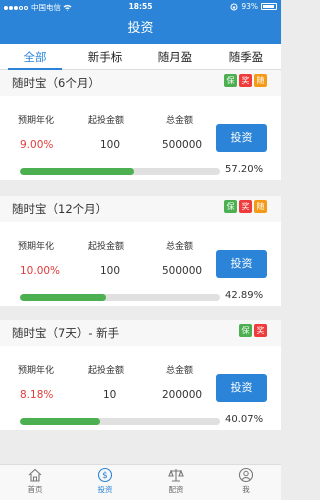 The height and width of the screenshot is (500, 320). I want to click on status-bar: 中国电信 18:55 93%, so click(140, 7).